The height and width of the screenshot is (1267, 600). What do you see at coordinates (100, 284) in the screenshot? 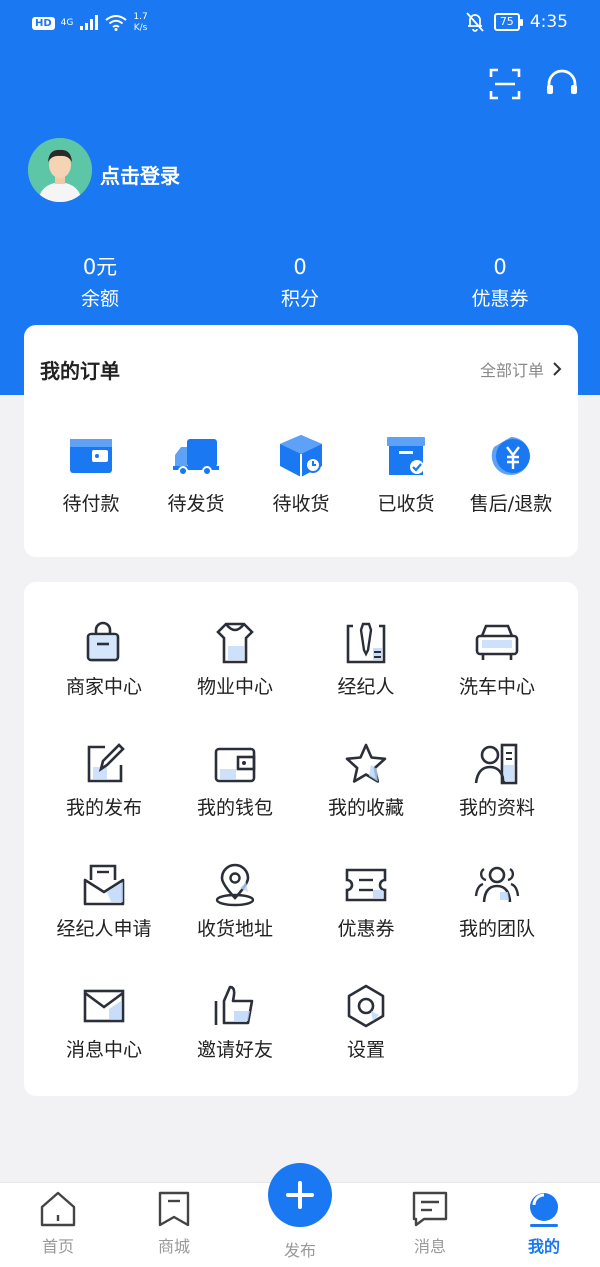
I see `stat-balance: 0元 余额` at bounding box center [100, 284].